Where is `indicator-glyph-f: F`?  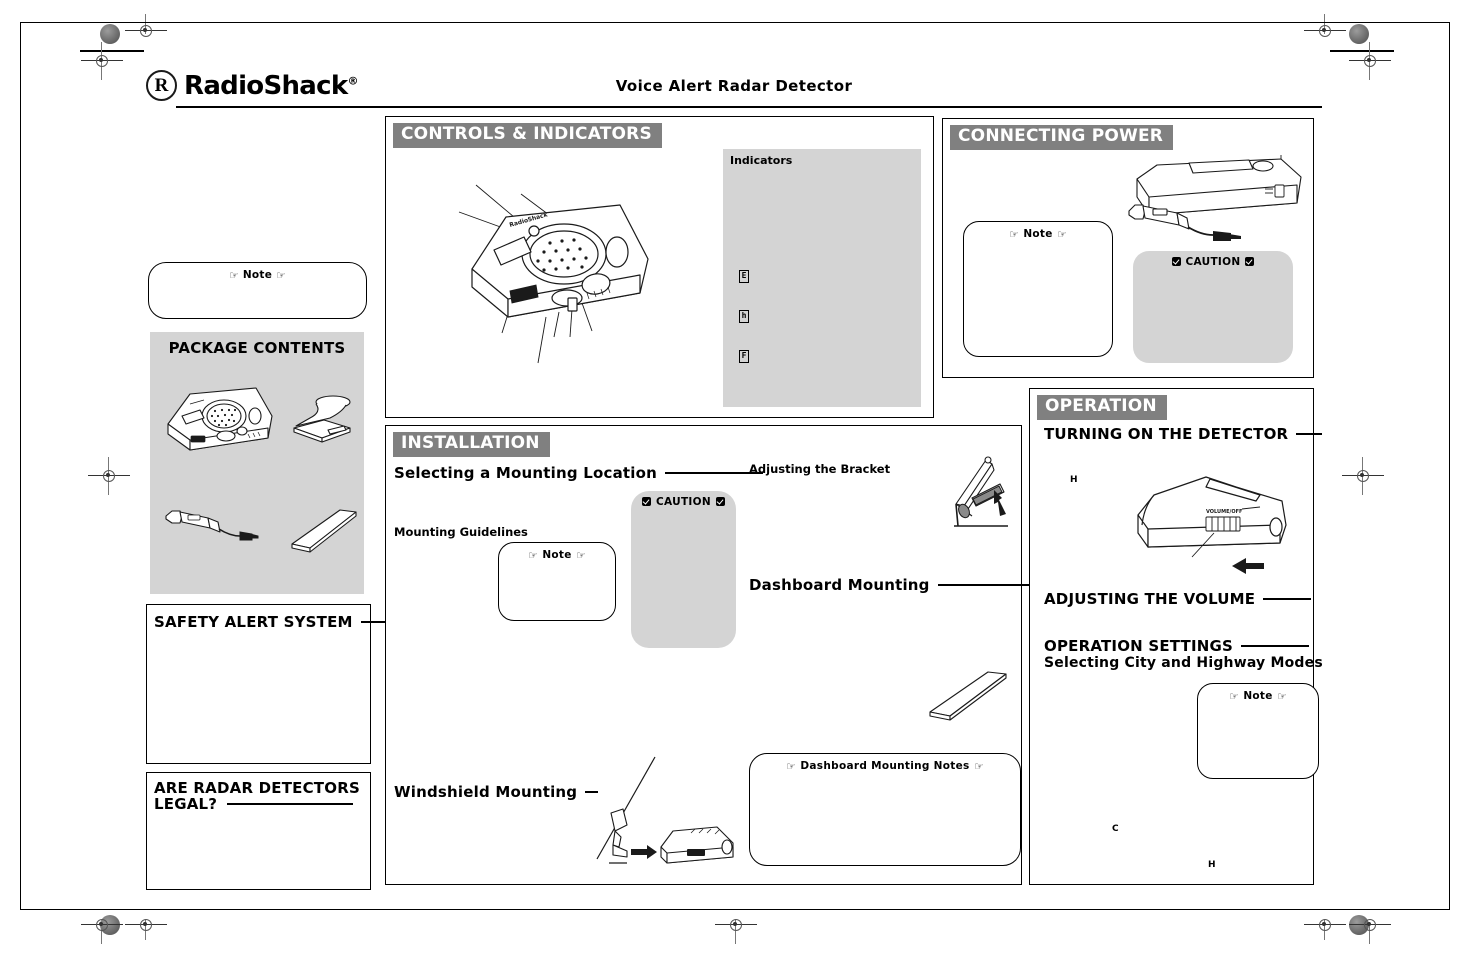
indicator-glyph-f: F is located at coordinates (744, 356).